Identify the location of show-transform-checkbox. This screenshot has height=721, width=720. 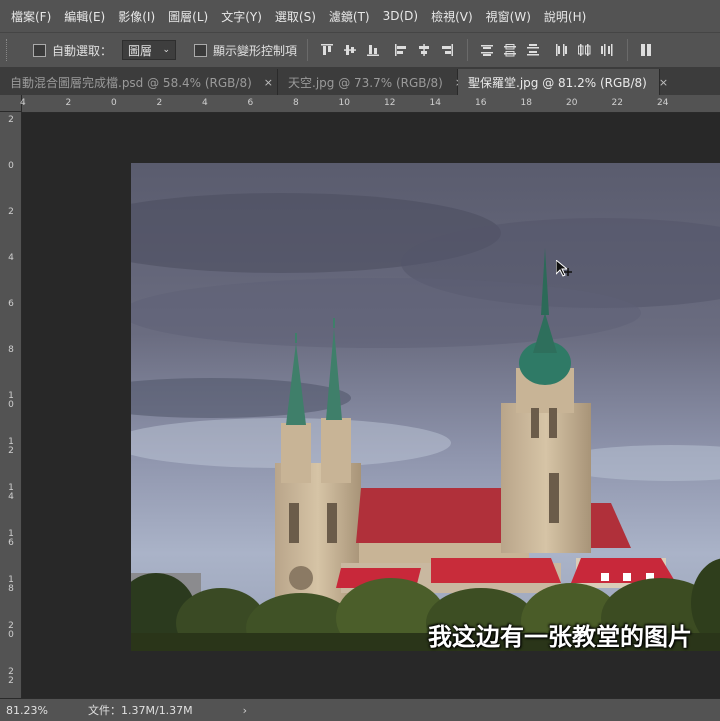
(201, 50).